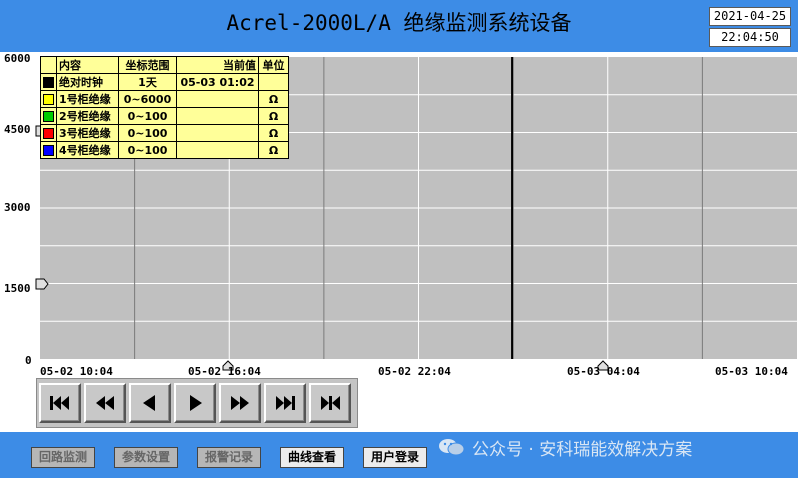 This screenshot has height=478, width=798. Describe the element at coordinates (76, 371) in the screenshot. I see `x-tick-label: 05-02 10:04` at that location.